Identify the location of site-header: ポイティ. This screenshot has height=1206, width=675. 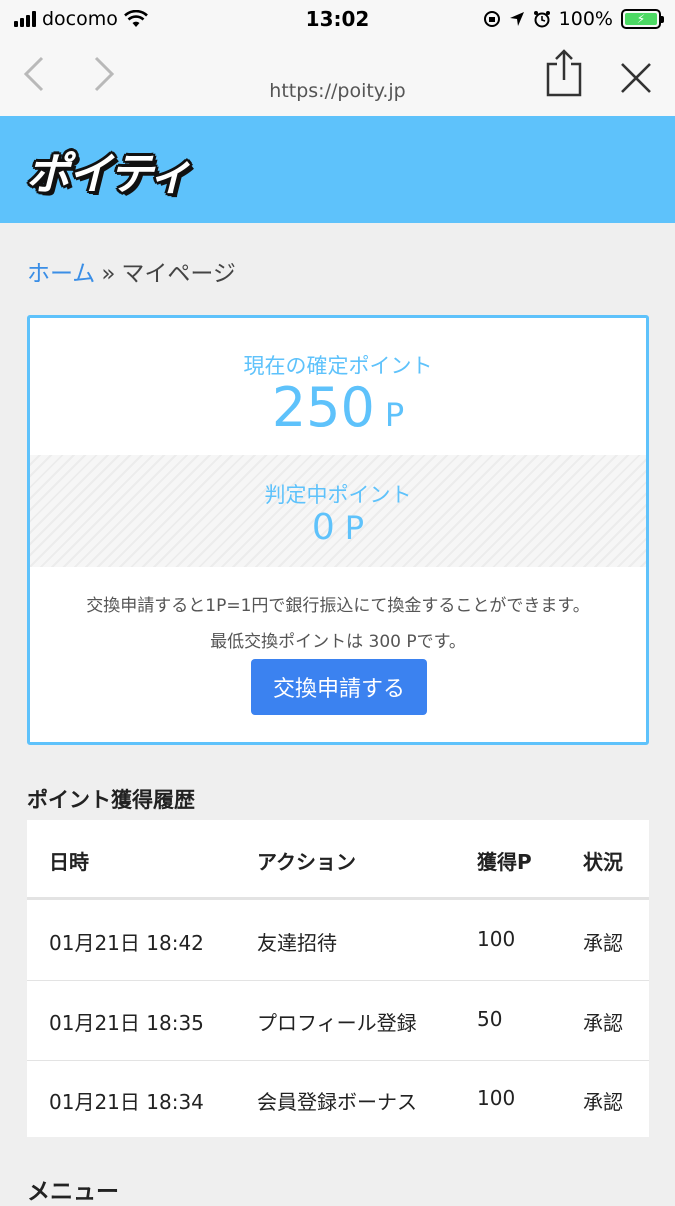
(337, 169).